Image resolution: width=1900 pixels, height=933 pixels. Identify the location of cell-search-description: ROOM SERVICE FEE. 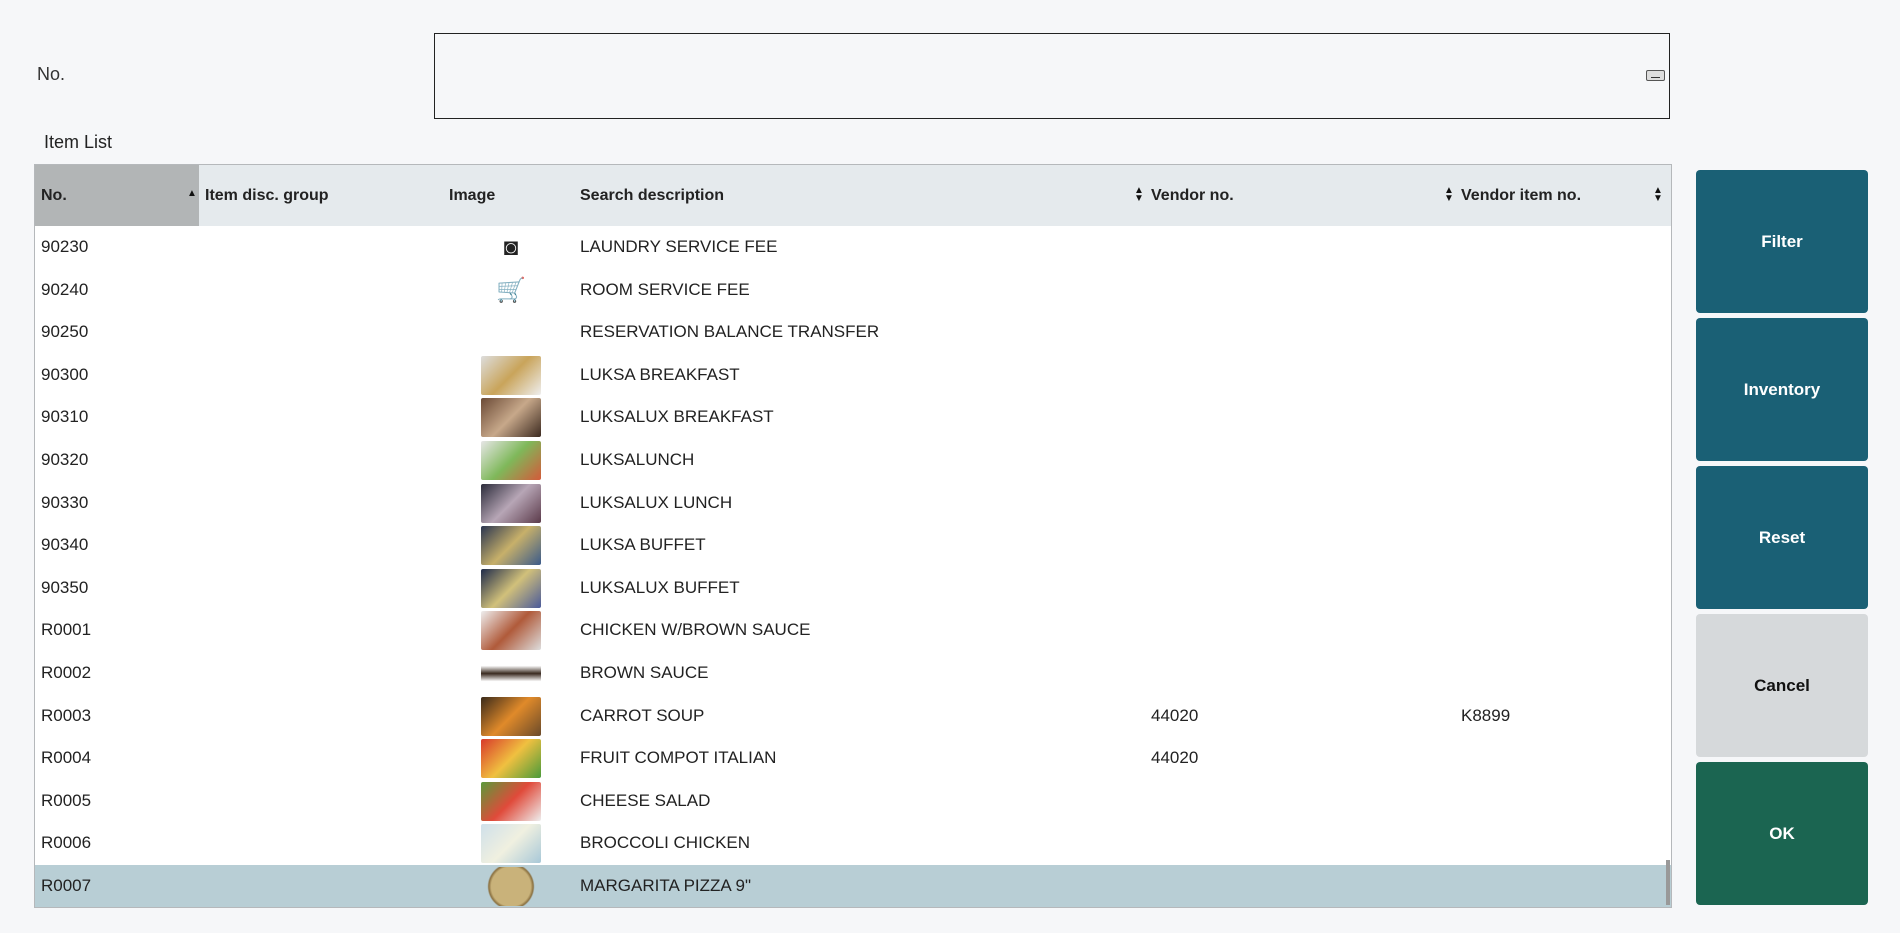
(665, 289).